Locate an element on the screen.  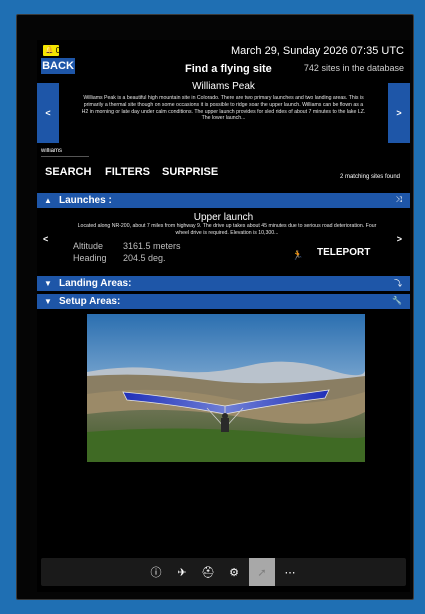
launches-heading: Launches : is located at coordinates (85, 200).